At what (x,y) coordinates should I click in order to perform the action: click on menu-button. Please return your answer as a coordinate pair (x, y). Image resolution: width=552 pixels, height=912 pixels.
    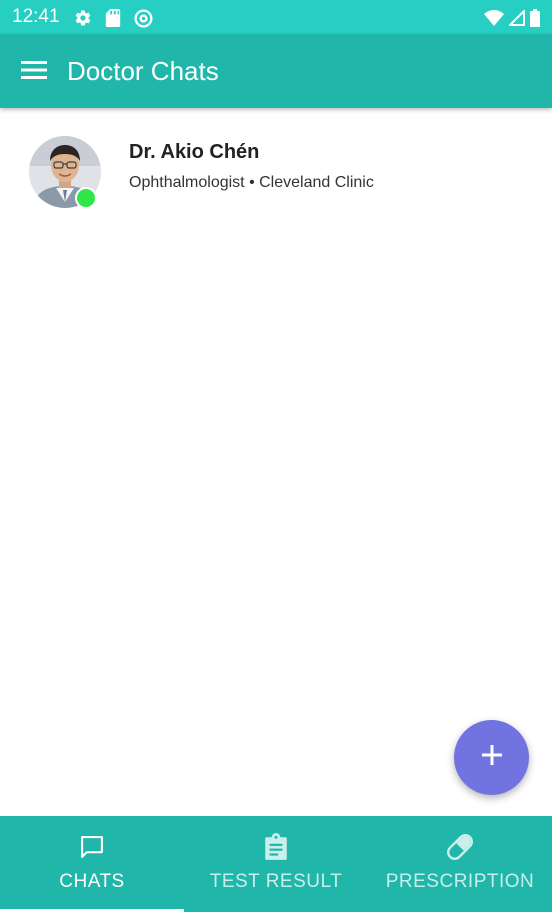
    Looking at the image, I should click on (34, 72).